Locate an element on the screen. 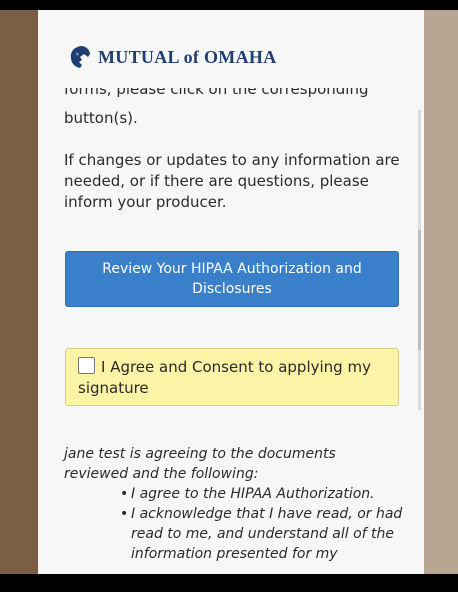 The width and height of the screenshot is (458, 592). brand-name: MUTUAL of OMAHA is located at coordinates (187, 56).